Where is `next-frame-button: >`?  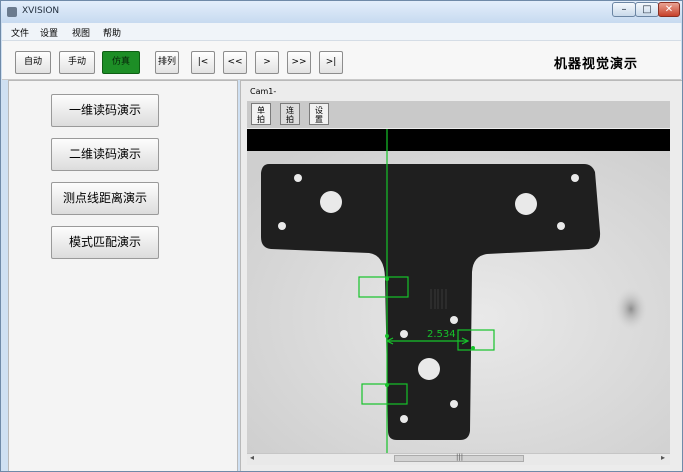
next-frame-button: > is located at coordinates (267, 62).